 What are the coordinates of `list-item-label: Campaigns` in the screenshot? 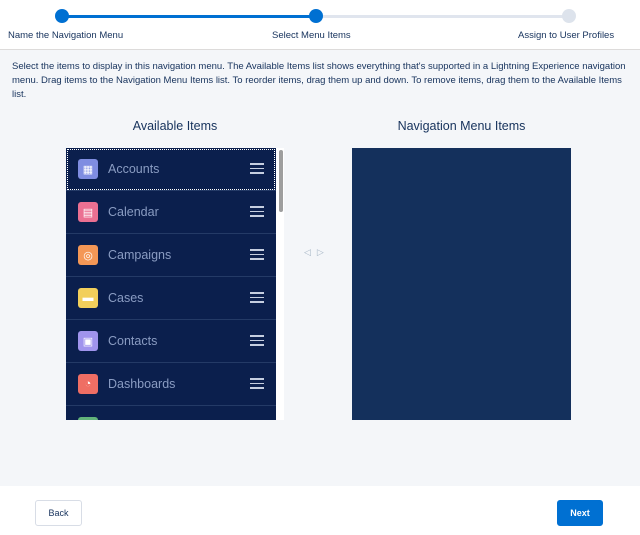 It's located at (140, 255).